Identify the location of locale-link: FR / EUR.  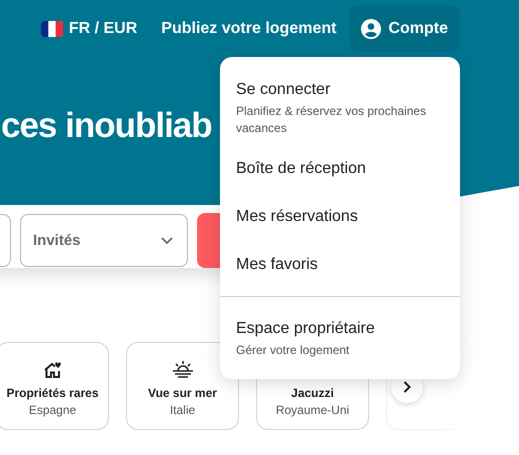
(89, 29).